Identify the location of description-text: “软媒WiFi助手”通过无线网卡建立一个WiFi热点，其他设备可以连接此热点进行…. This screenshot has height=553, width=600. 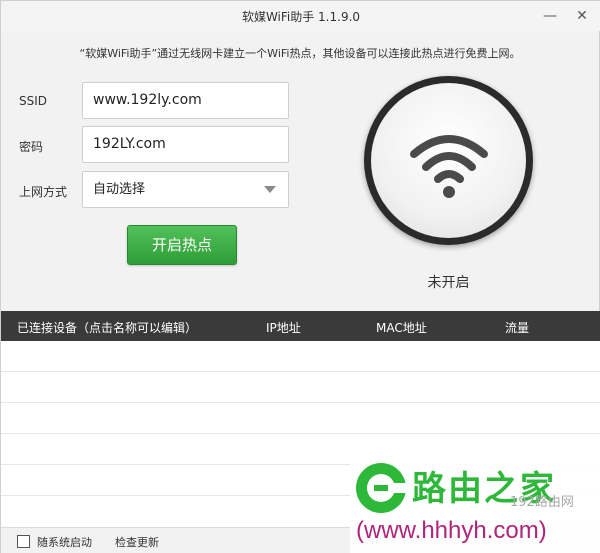
(300, 53).